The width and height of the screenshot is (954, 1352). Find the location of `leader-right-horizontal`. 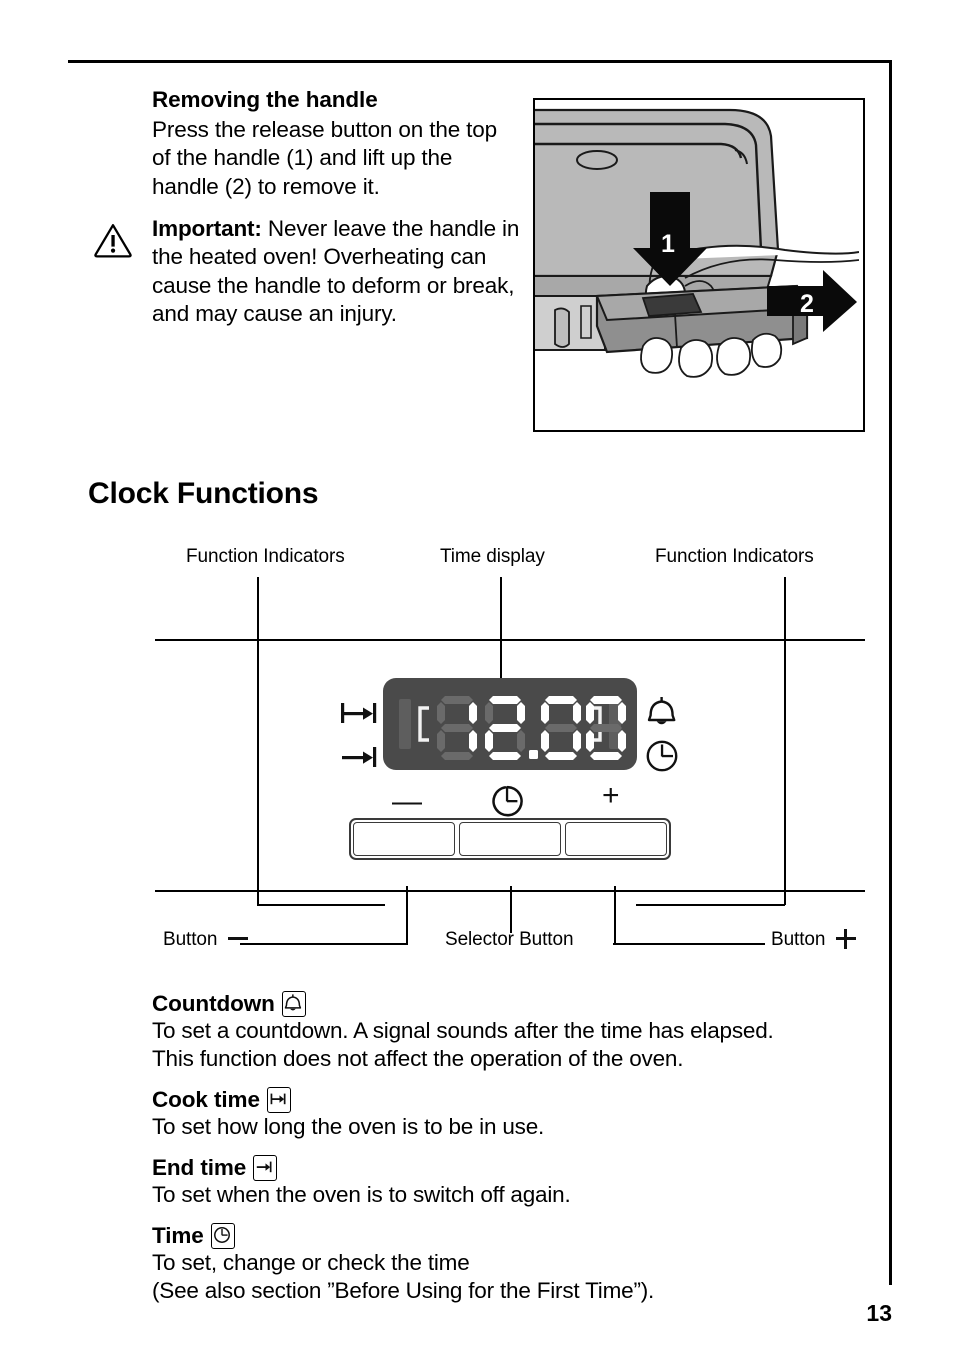

leader-right-horizontal is located at coordinates (710, 905).